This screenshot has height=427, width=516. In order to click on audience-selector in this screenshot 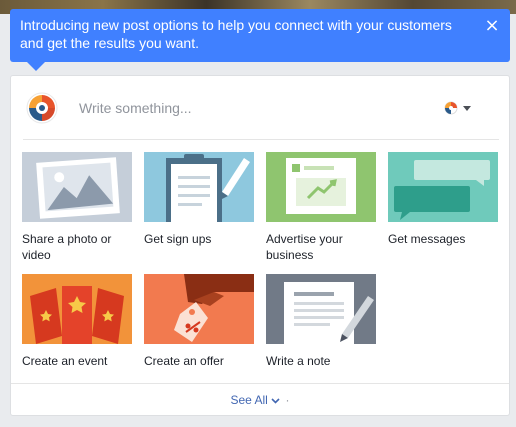, I will do `click(459, 108)`.